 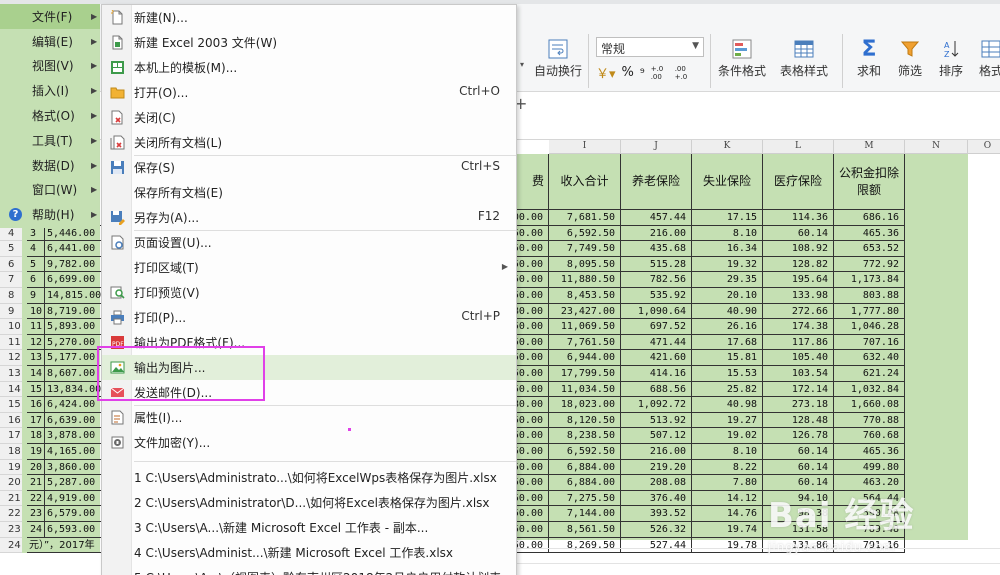 I want to click on sequence-cell: 11, so click(x=36, y=327).